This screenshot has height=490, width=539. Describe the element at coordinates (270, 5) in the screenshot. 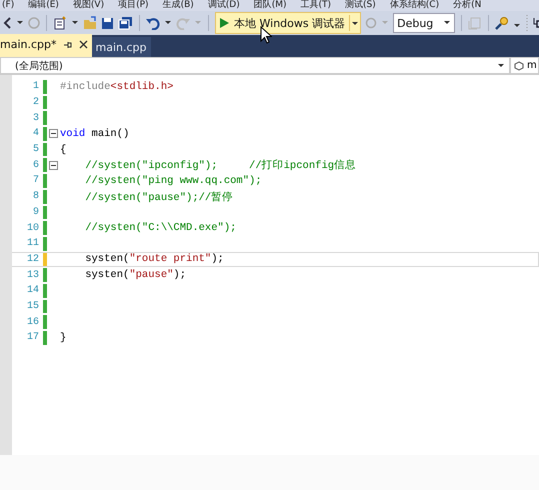

I see `menu-item: 团队(M)` at that location.